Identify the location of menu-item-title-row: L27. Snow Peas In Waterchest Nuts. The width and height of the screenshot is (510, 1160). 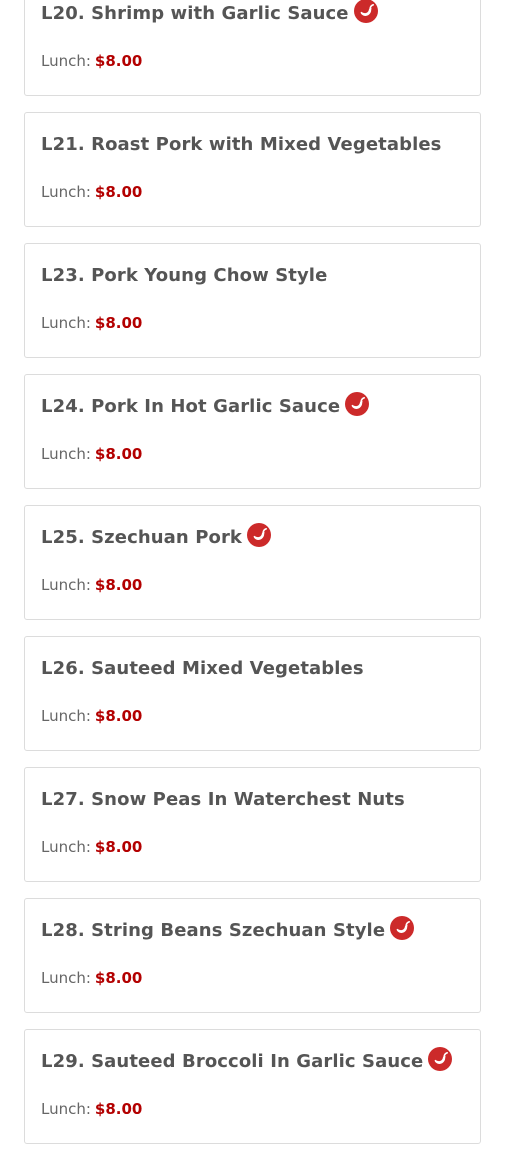
(223, 799).